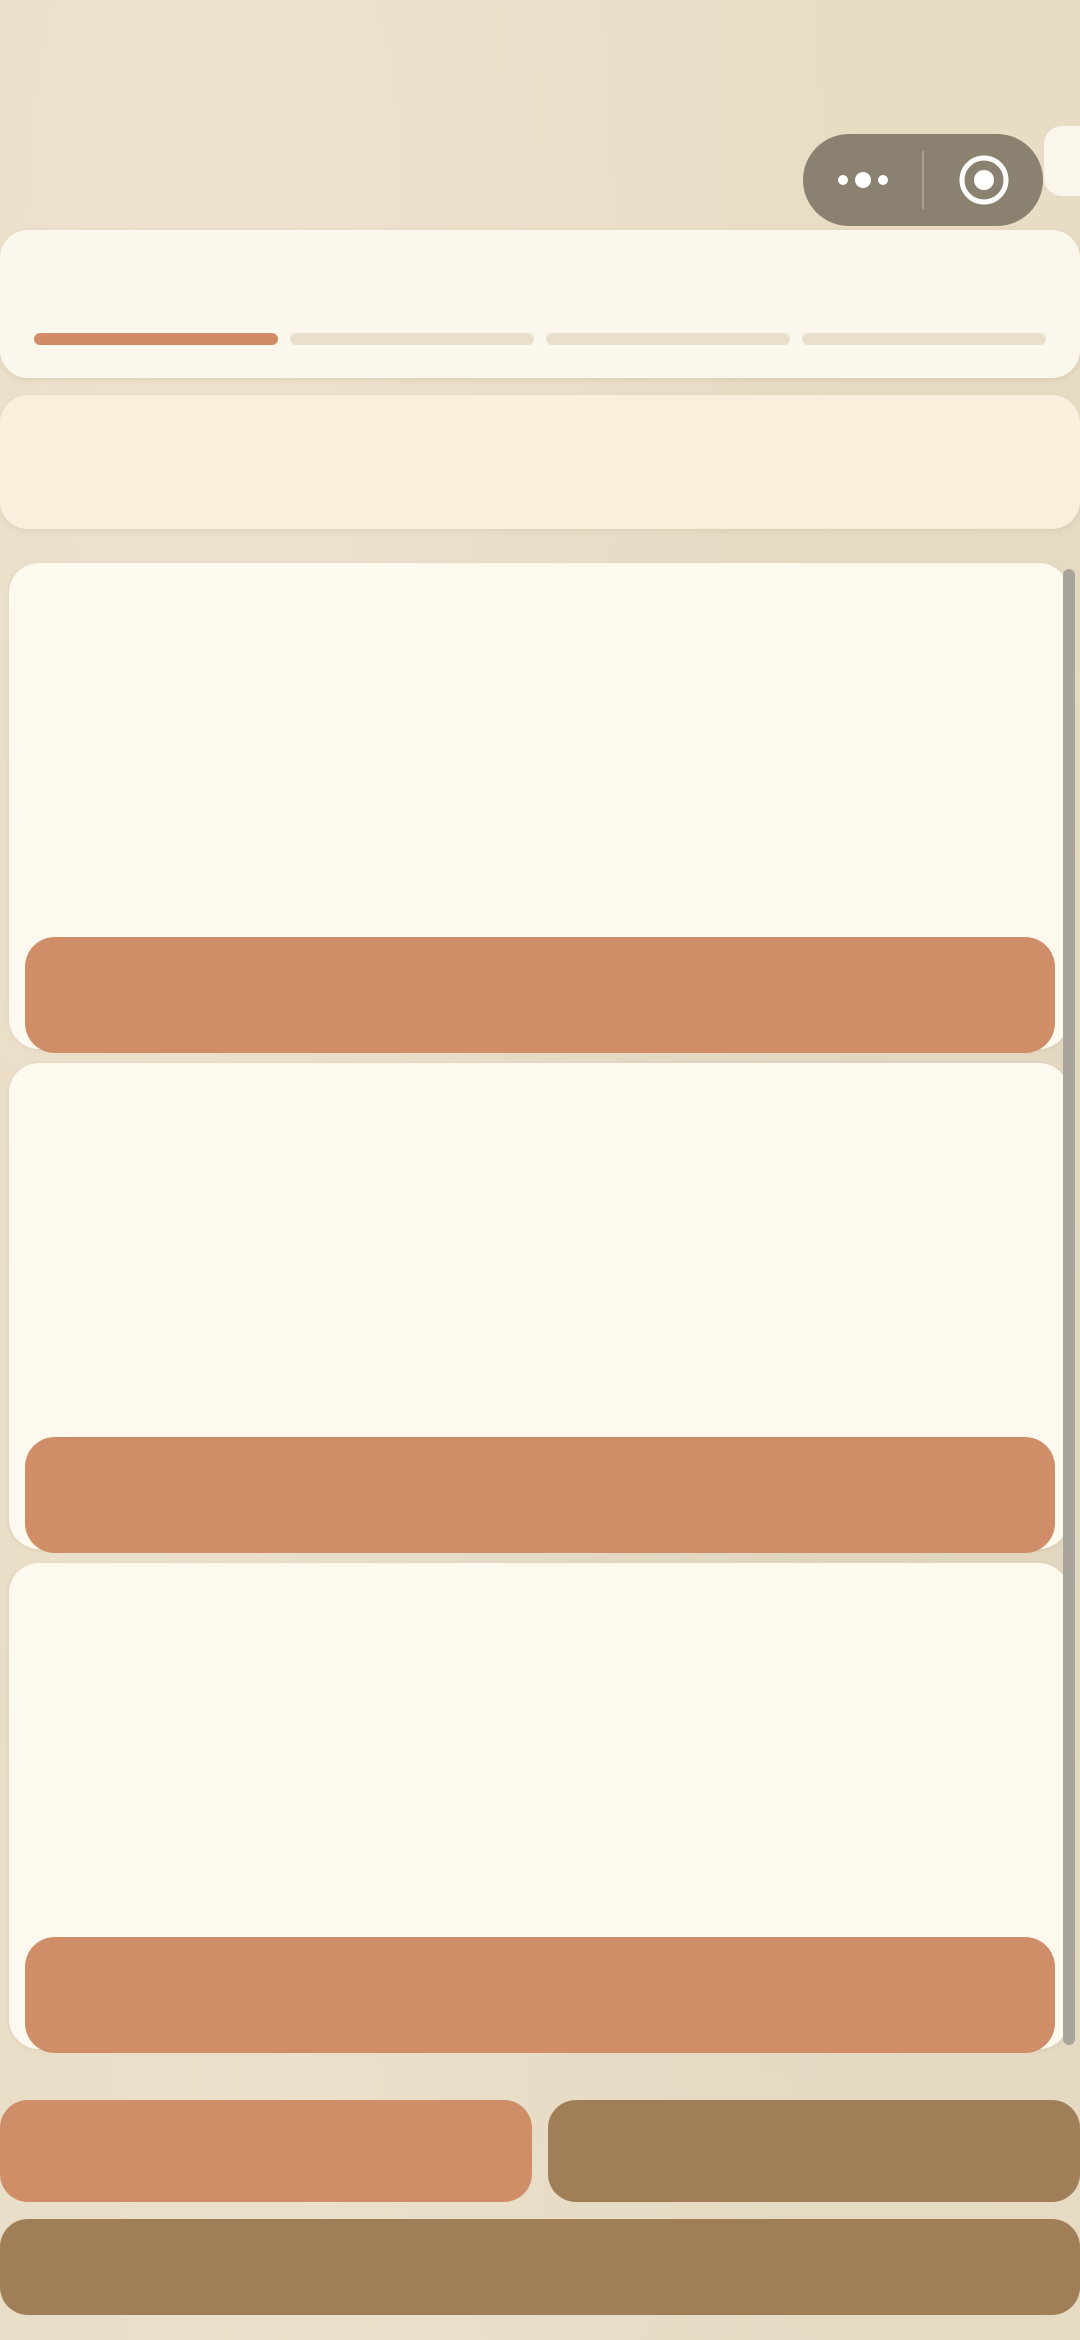 This screenshot has height=2340, width=1080. I want to click on secondary-action-button, so click(814, 2151).